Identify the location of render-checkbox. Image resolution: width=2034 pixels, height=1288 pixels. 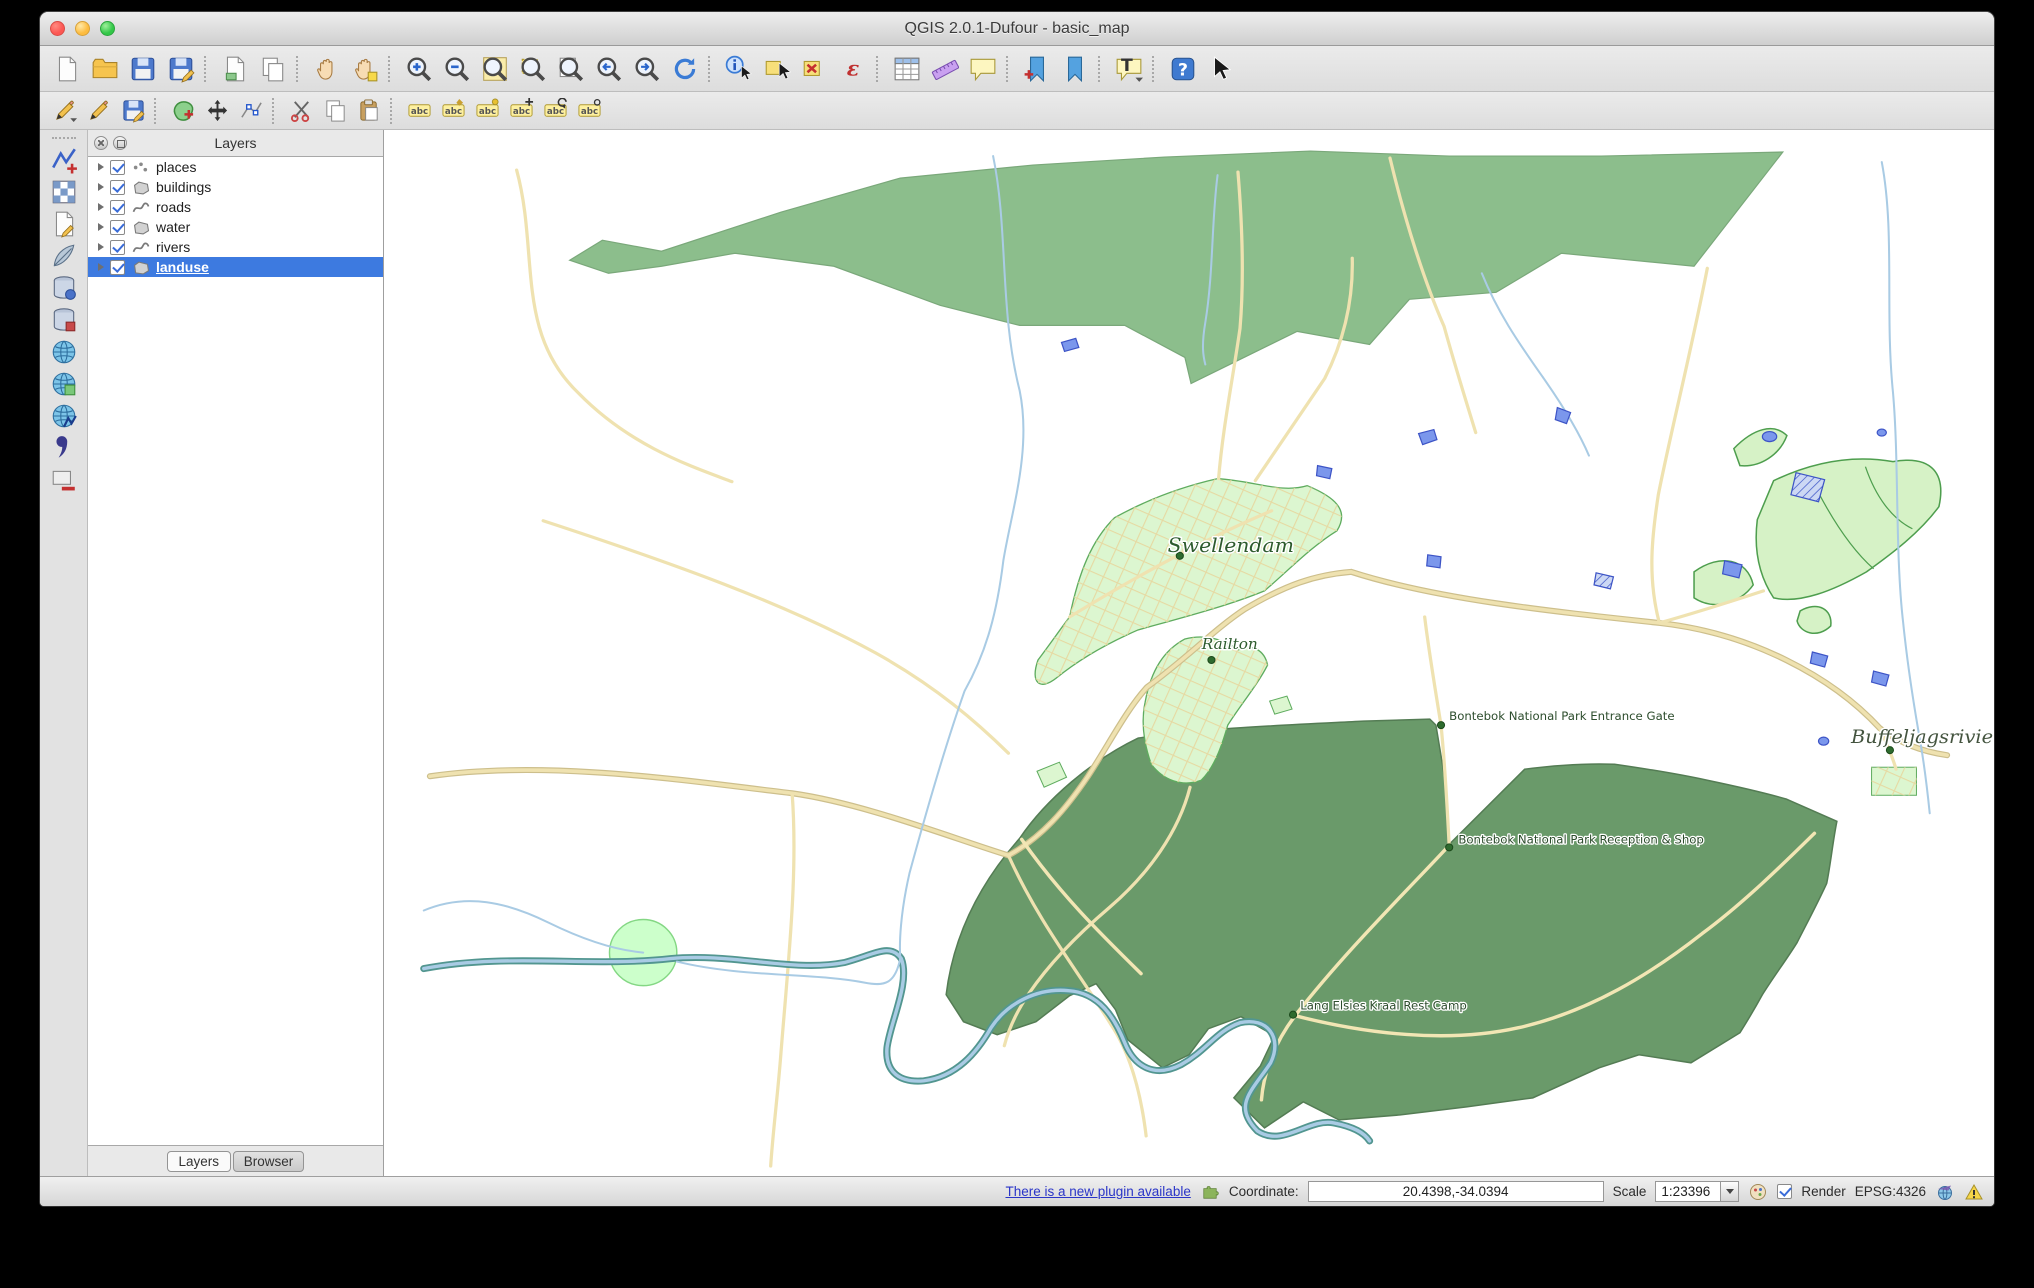
(1785, 1191).